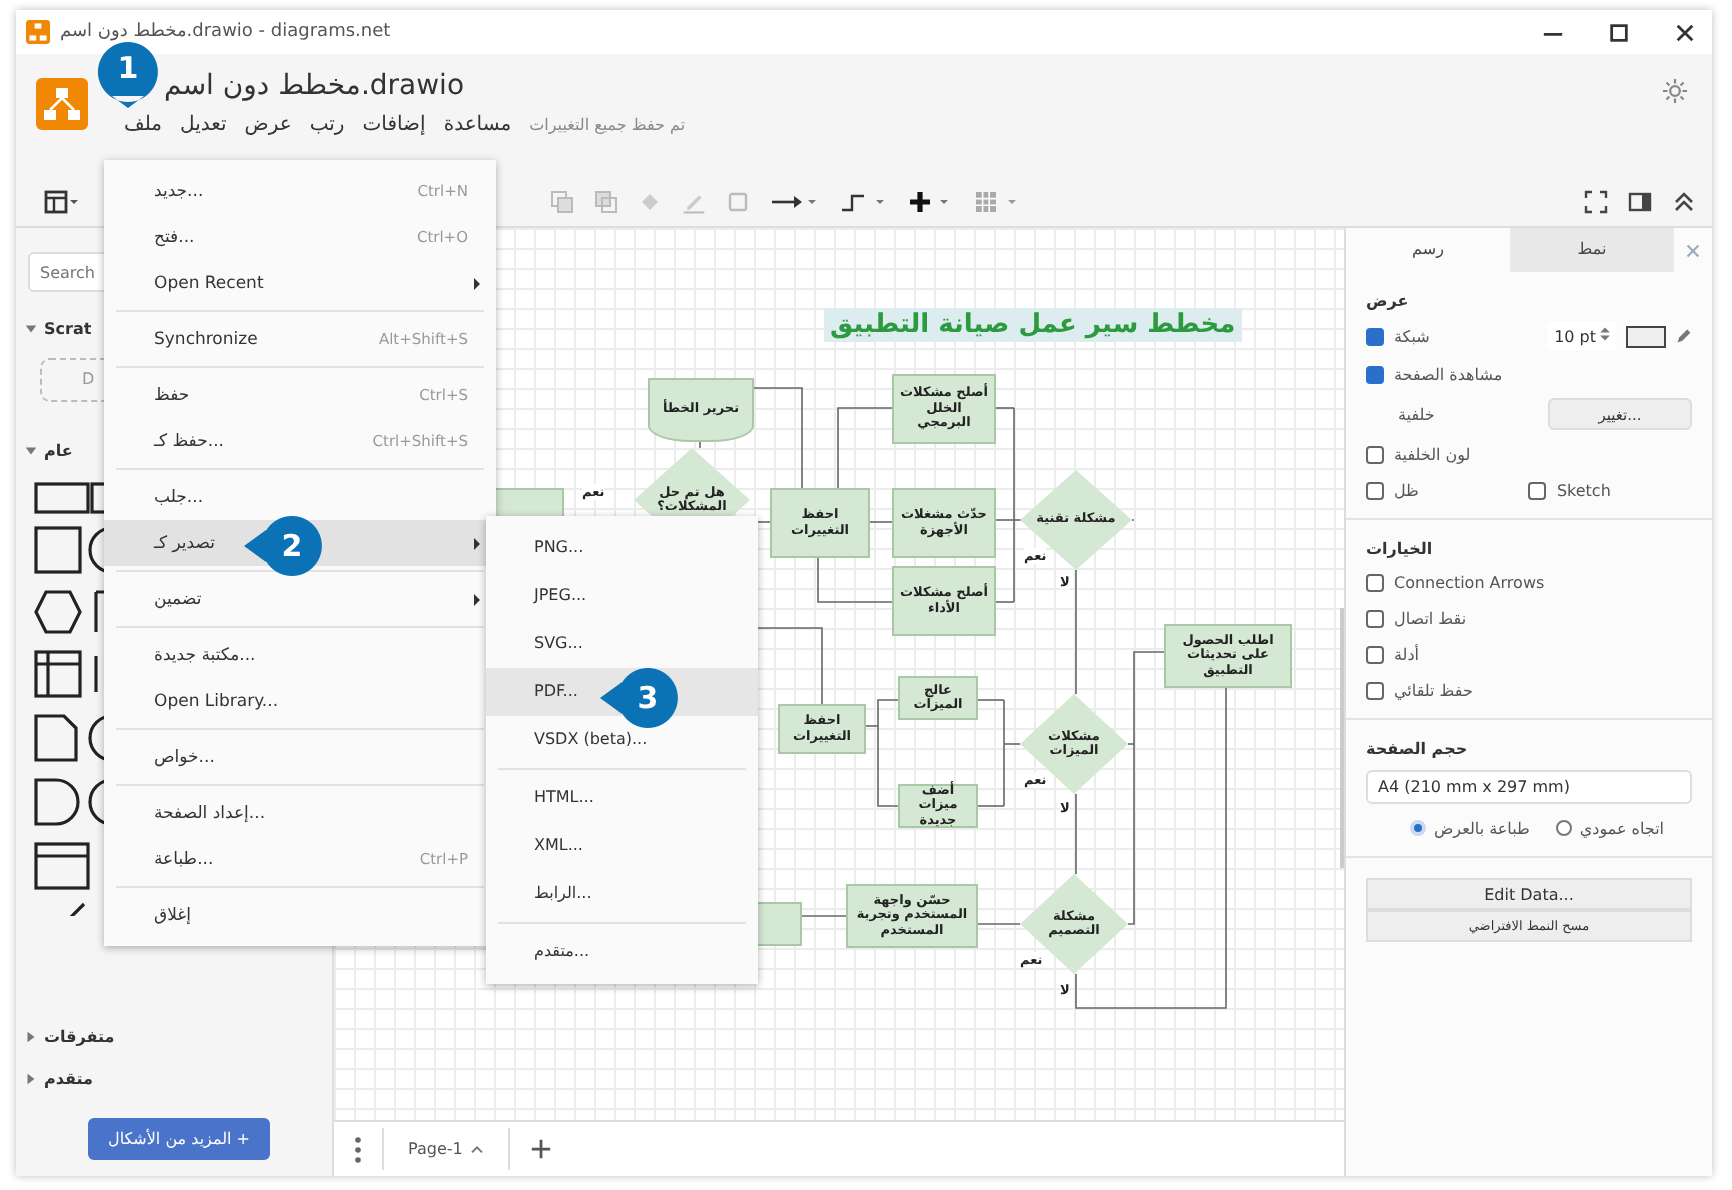  I want to click on checkbox-label: مشاهدة الصفحة, so click(1448, 374).